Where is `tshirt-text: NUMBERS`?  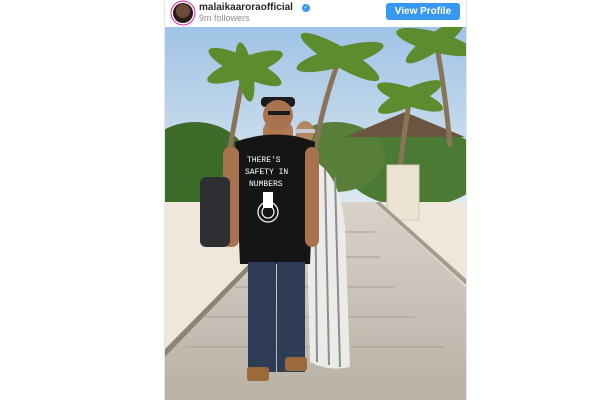
tshirt-text: NUMBERS is located at coordinates (266, 184).